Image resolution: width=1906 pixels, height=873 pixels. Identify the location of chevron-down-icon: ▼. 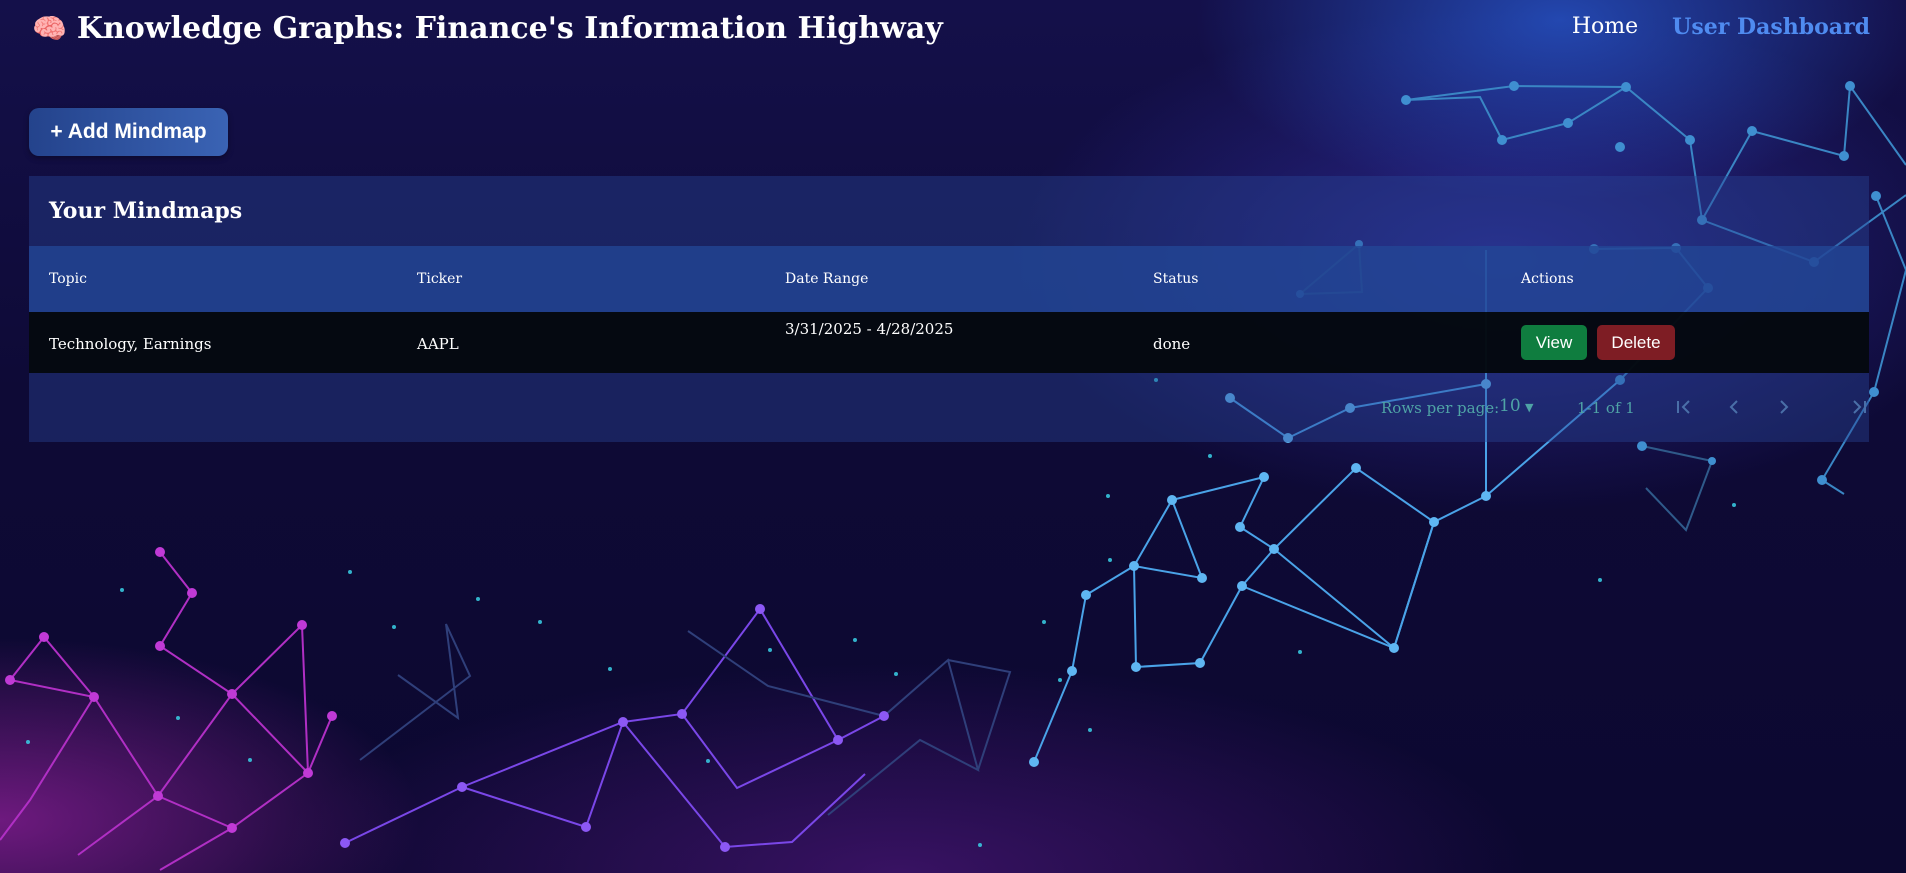
(1529, 407).